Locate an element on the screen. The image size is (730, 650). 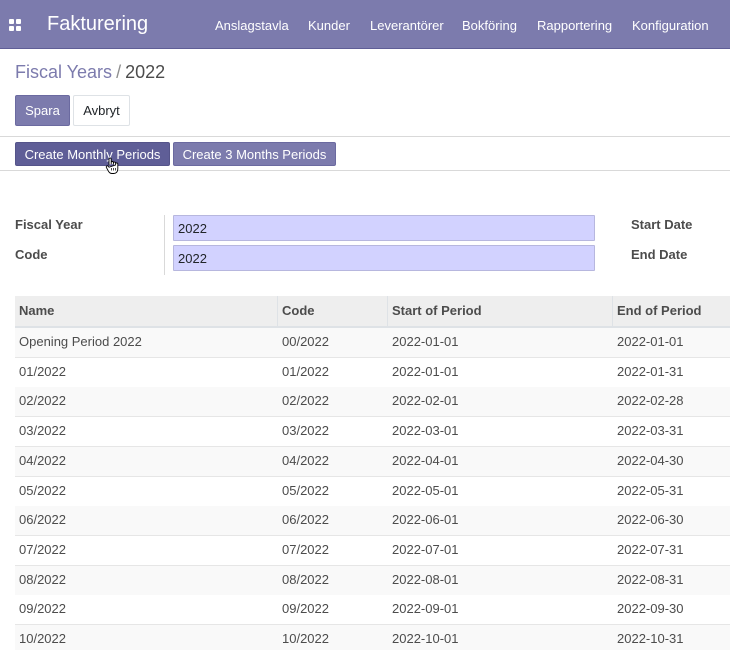
cell-start: 2022-08-01 is located at coordinates (425, 579).